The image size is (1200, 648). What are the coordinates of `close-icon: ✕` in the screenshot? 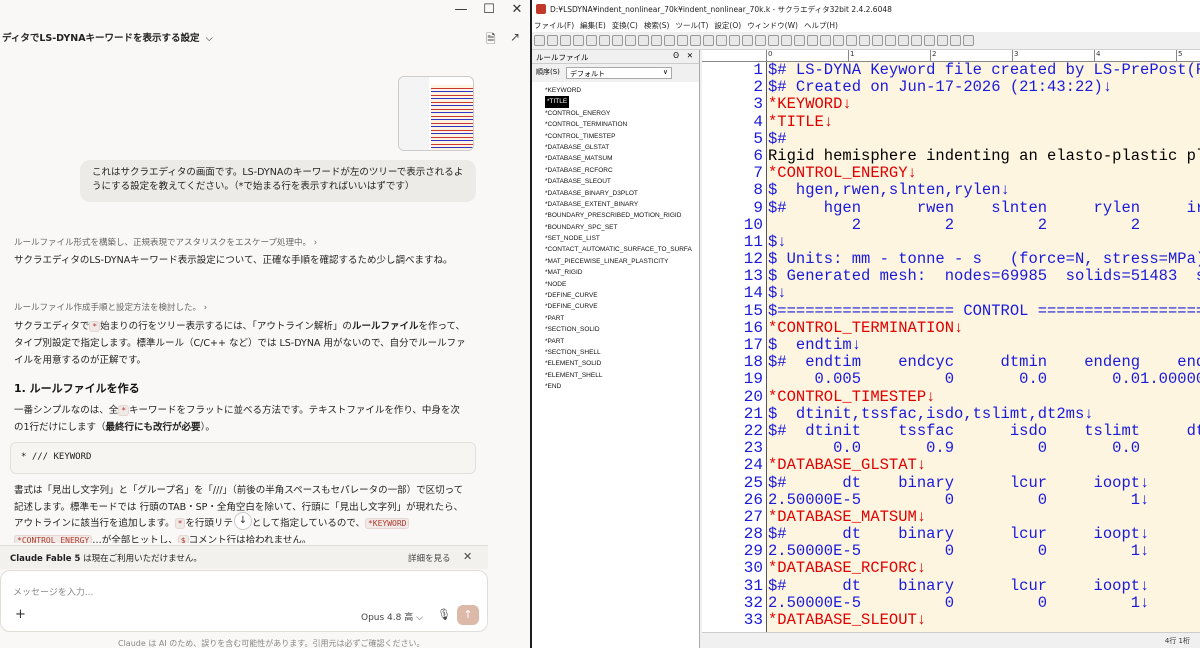 It's located at (690, 55).